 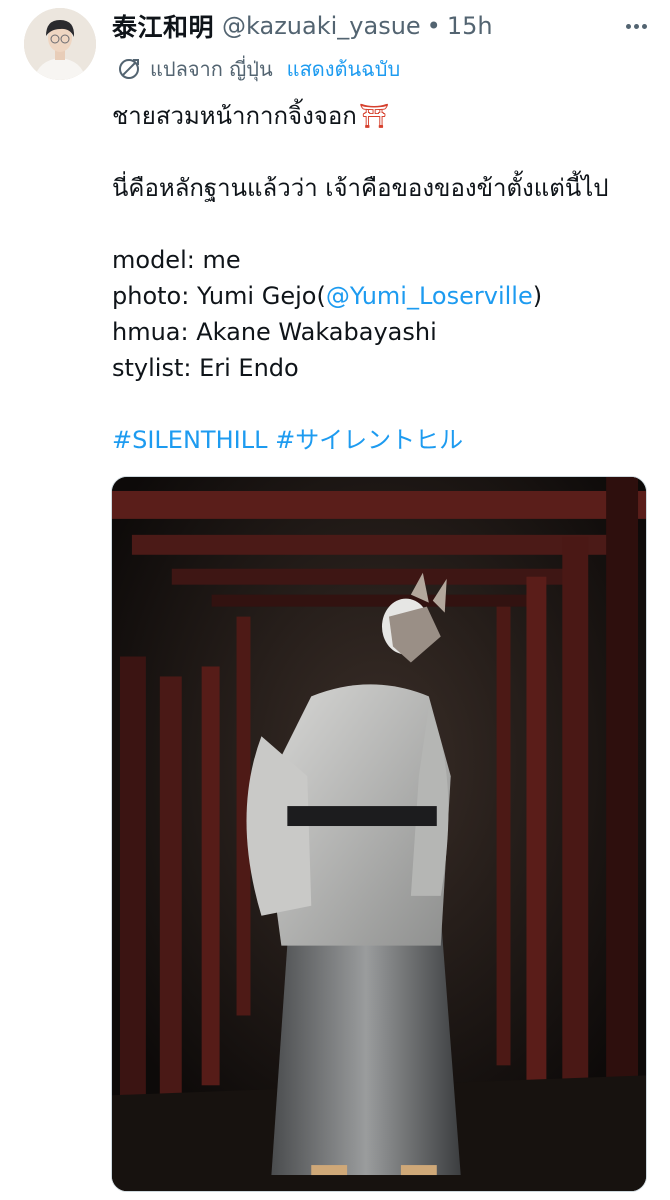 What do you see at coordinates (374, 116) in the screenshot?
I see `shinto-shrine-icon: ⛩` at bounding box center [374, 116].